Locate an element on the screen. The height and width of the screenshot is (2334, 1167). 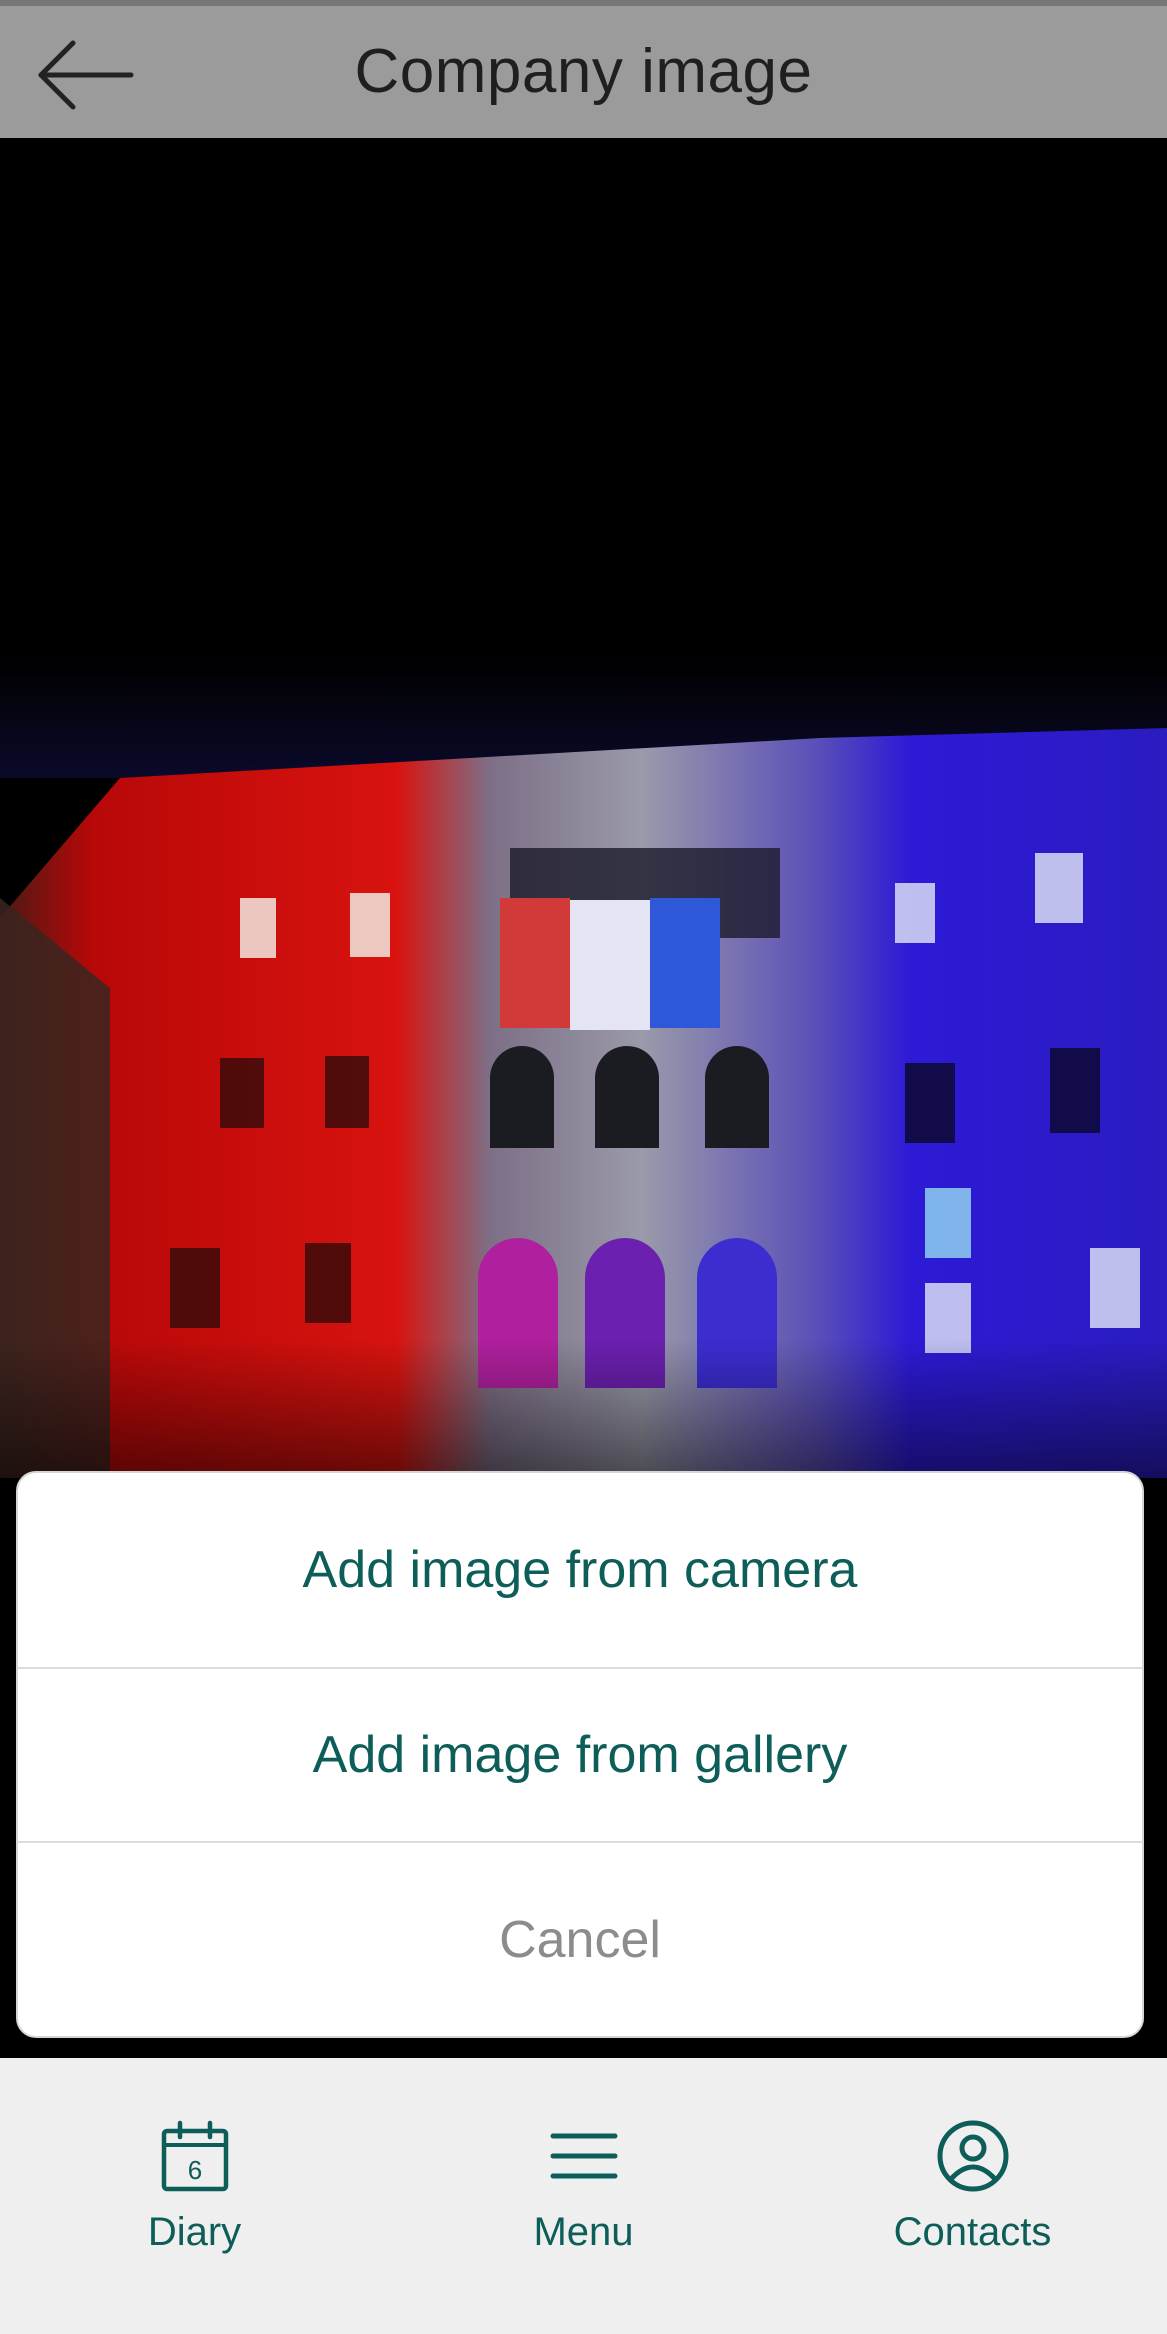
add-from-gallery-button: Add image from gallery is located at coordinates (580, 1756).